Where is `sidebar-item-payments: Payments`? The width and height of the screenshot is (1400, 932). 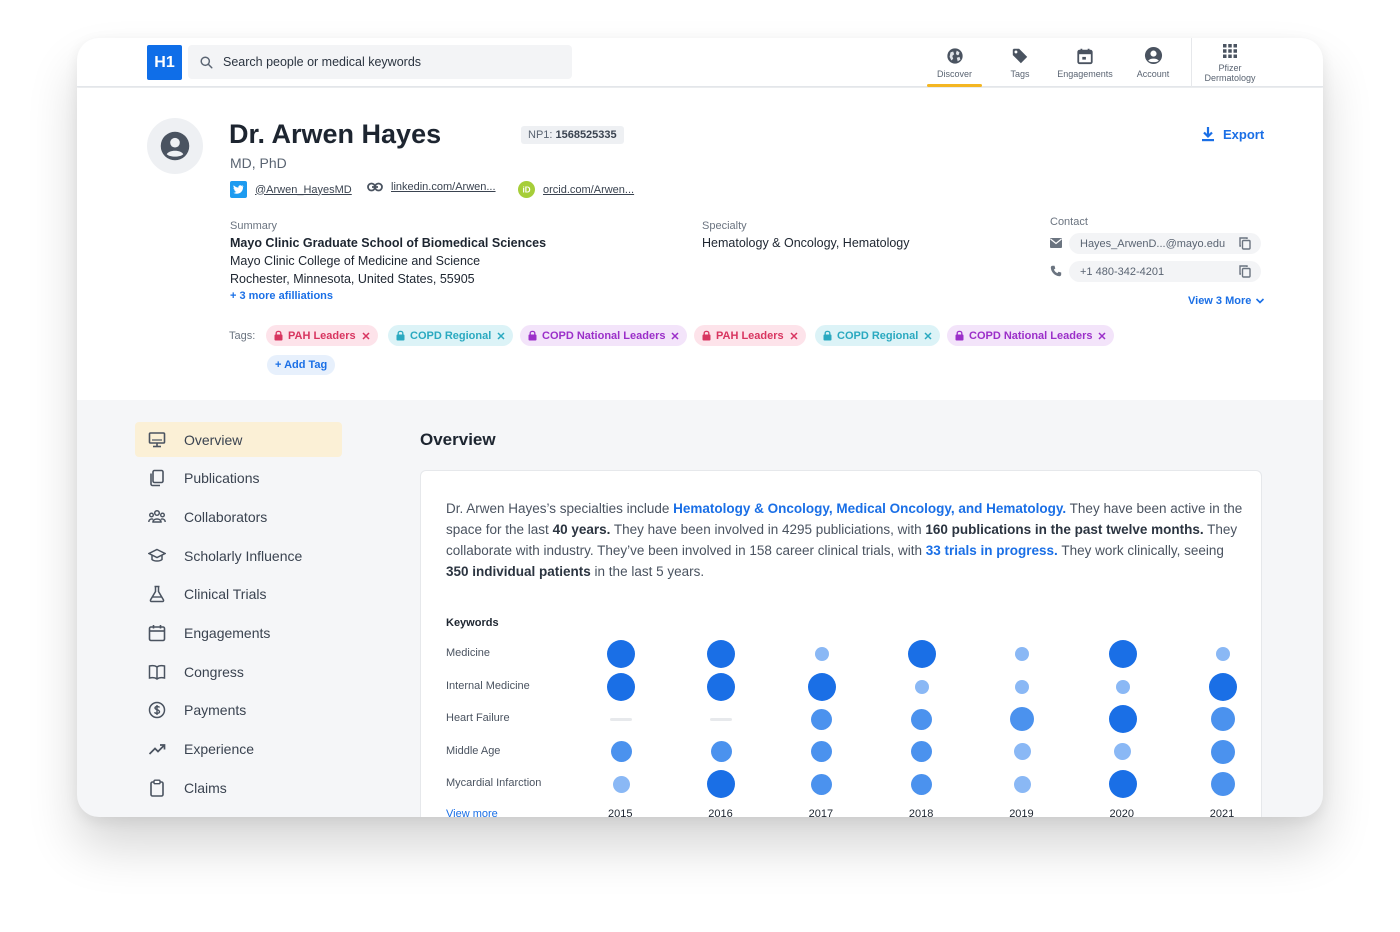 sidebar-item-payments: Payments is located at coordinates (238, 710).